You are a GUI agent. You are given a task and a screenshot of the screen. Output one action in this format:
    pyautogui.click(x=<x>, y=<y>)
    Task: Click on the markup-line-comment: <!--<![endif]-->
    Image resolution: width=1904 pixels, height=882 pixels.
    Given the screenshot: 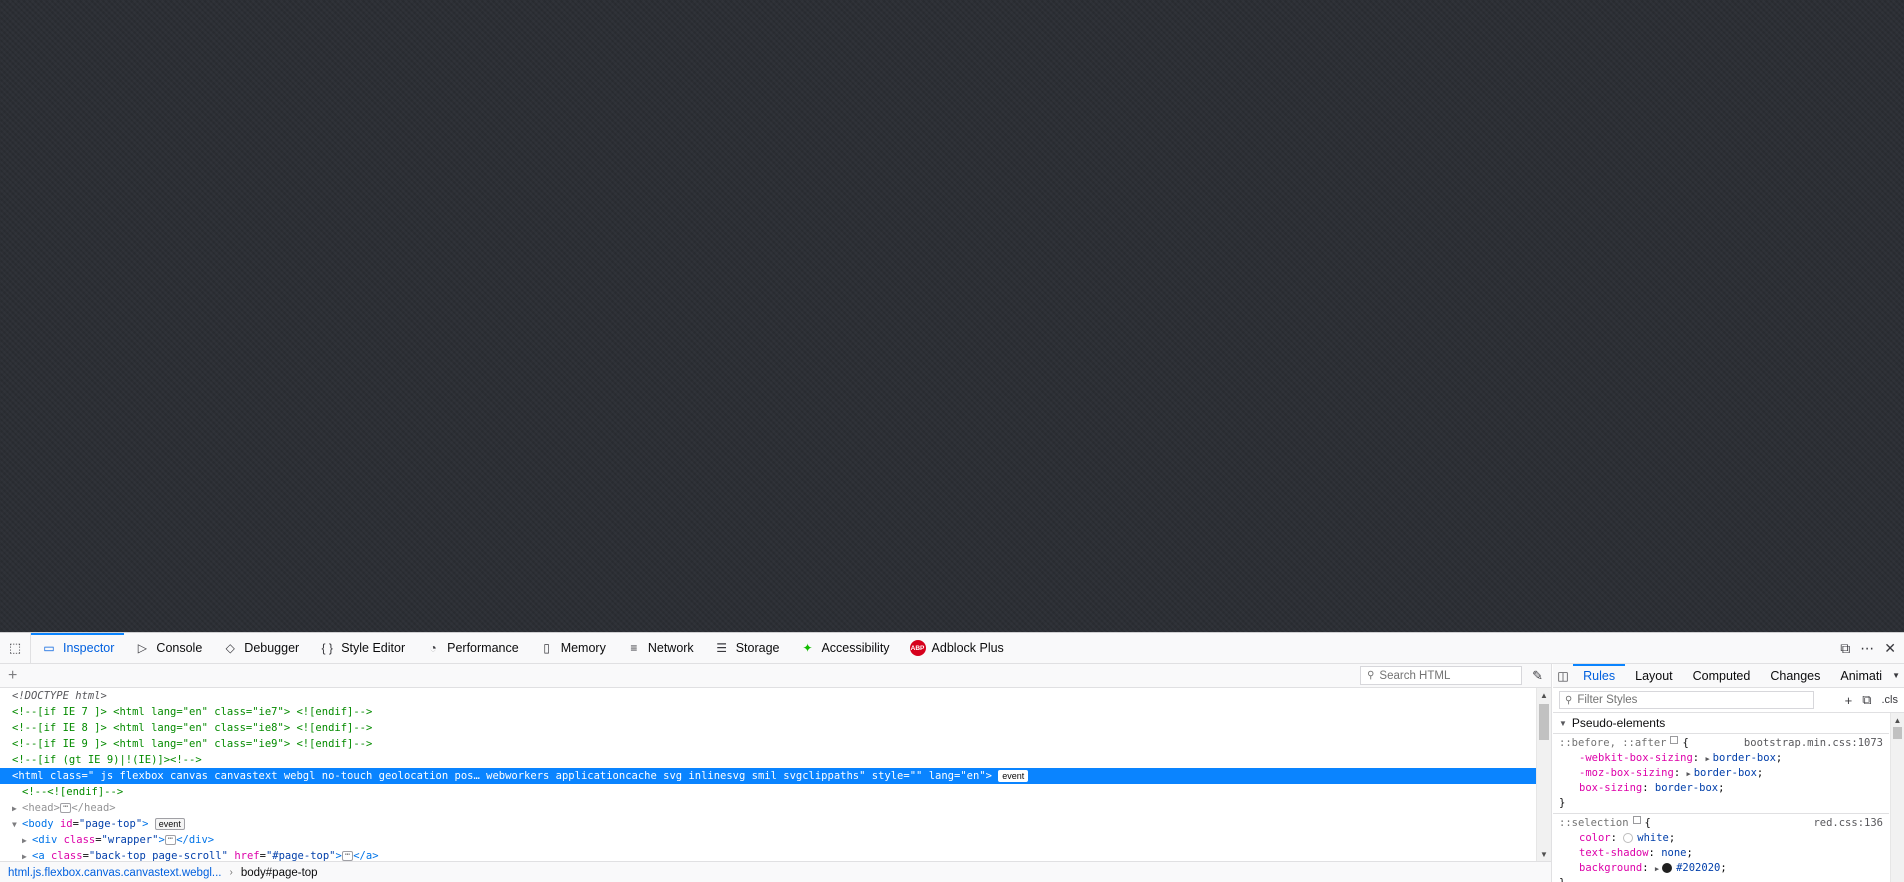 What is the action you would take?
    pyautogui.click(x=768, y=792)
    